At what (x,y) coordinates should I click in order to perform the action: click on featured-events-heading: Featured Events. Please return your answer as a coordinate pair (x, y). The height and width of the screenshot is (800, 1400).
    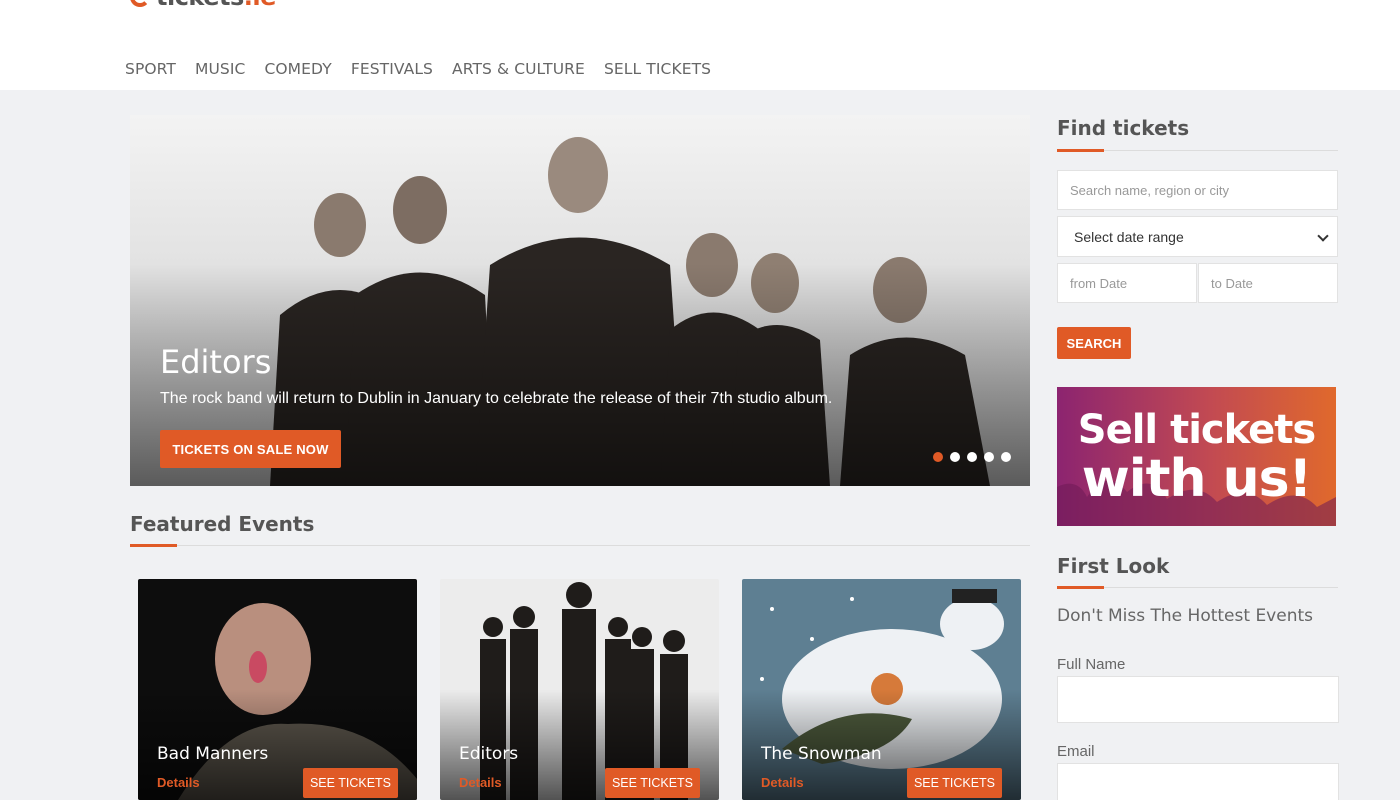
    Looking at the image, I should click on (222, 524).